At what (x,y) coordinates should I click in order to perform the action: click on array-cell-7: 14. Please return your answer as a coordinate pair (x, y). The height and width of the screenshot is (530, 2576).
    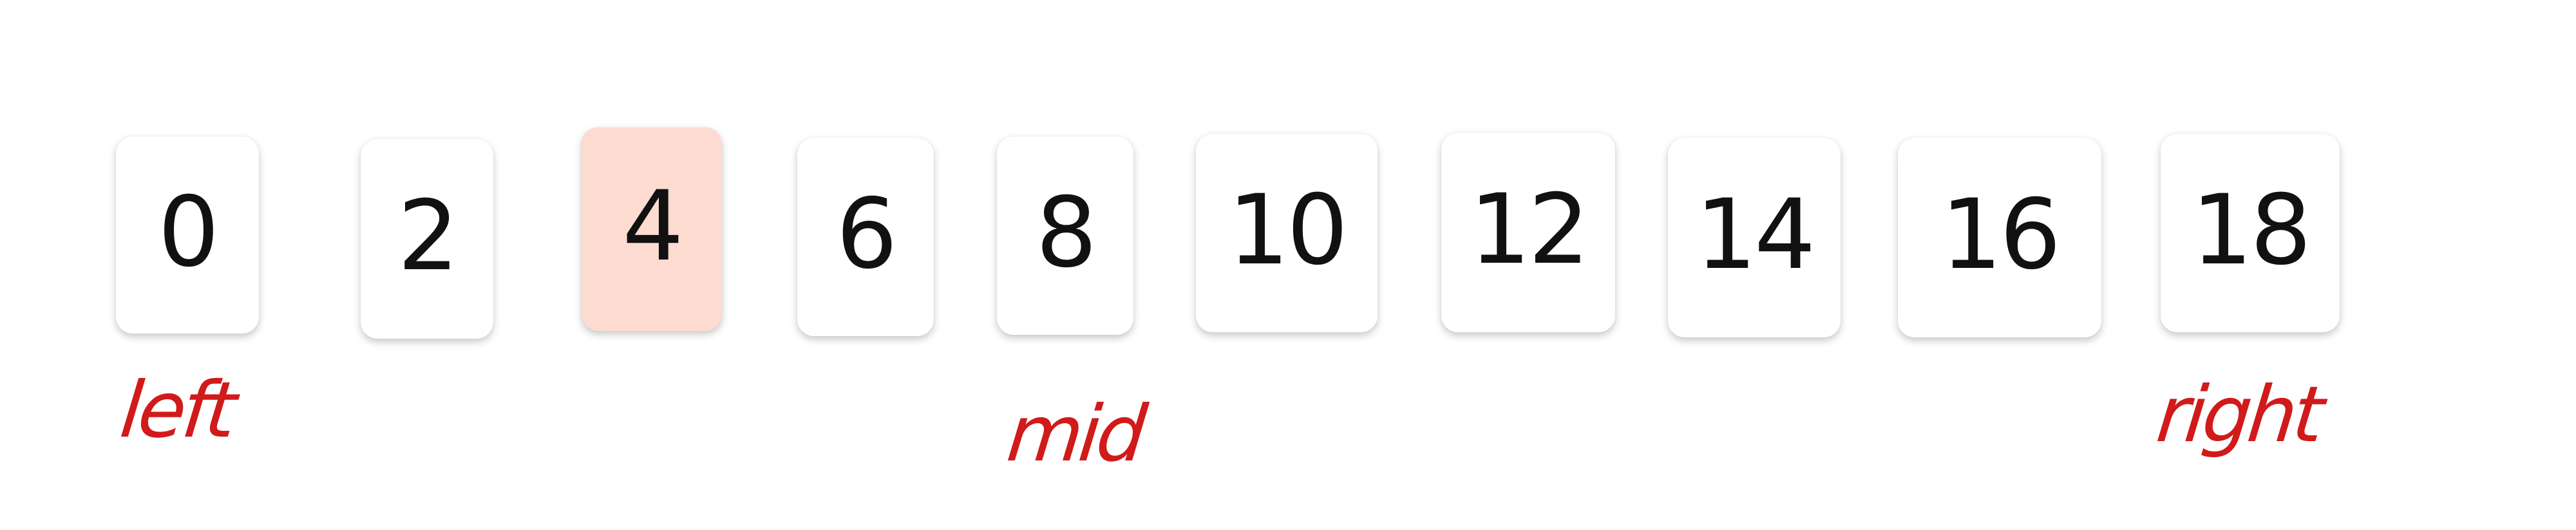
    Looking at the image, I should click on (1754, 237).